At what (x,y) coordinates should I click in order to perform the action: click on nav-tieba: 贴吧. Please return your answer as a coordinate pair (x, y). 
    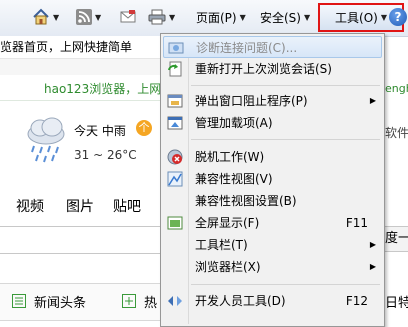
    Looking at the image, I should click on (127, 206).